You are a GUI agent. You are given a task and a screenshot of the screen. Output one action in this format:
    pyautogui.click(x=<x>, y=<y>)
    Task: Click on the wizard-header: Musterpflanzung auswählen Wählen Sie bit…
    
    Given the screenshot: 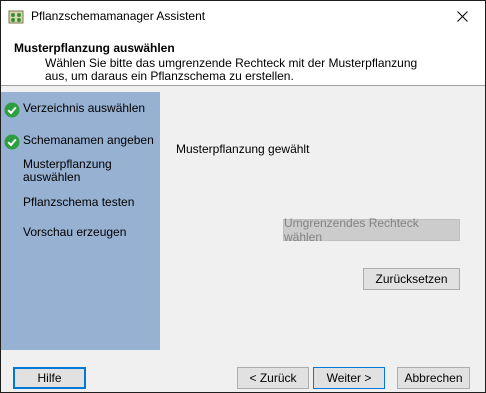 What is the action you would take?
    pyautogui.click(x=243, y=59)
    